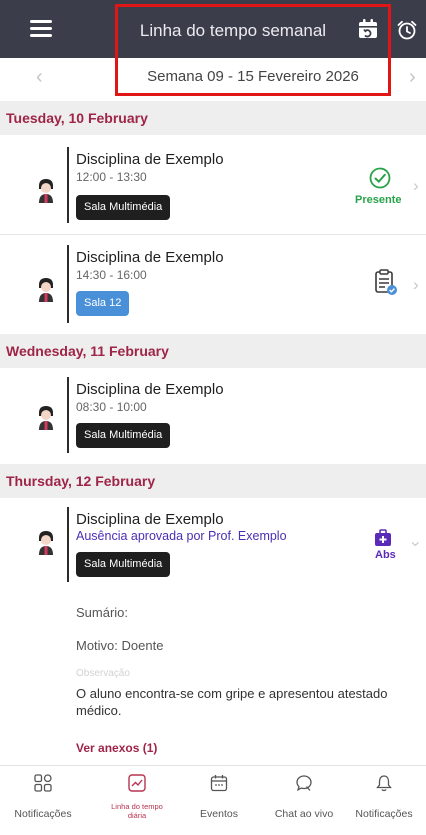 The width and height of the screenshot is (426, 835). Describe the element at coordinates (219, 814) in the screenshot. I see `nav-label: Eventos` at that location.